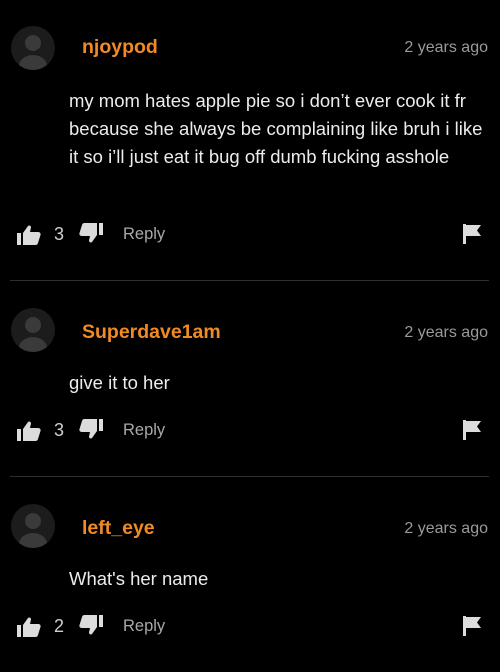  What do you see at coordinates (59, 626) in the screenshot?
I see `like-count: 2` at bounding box center [59, 626].